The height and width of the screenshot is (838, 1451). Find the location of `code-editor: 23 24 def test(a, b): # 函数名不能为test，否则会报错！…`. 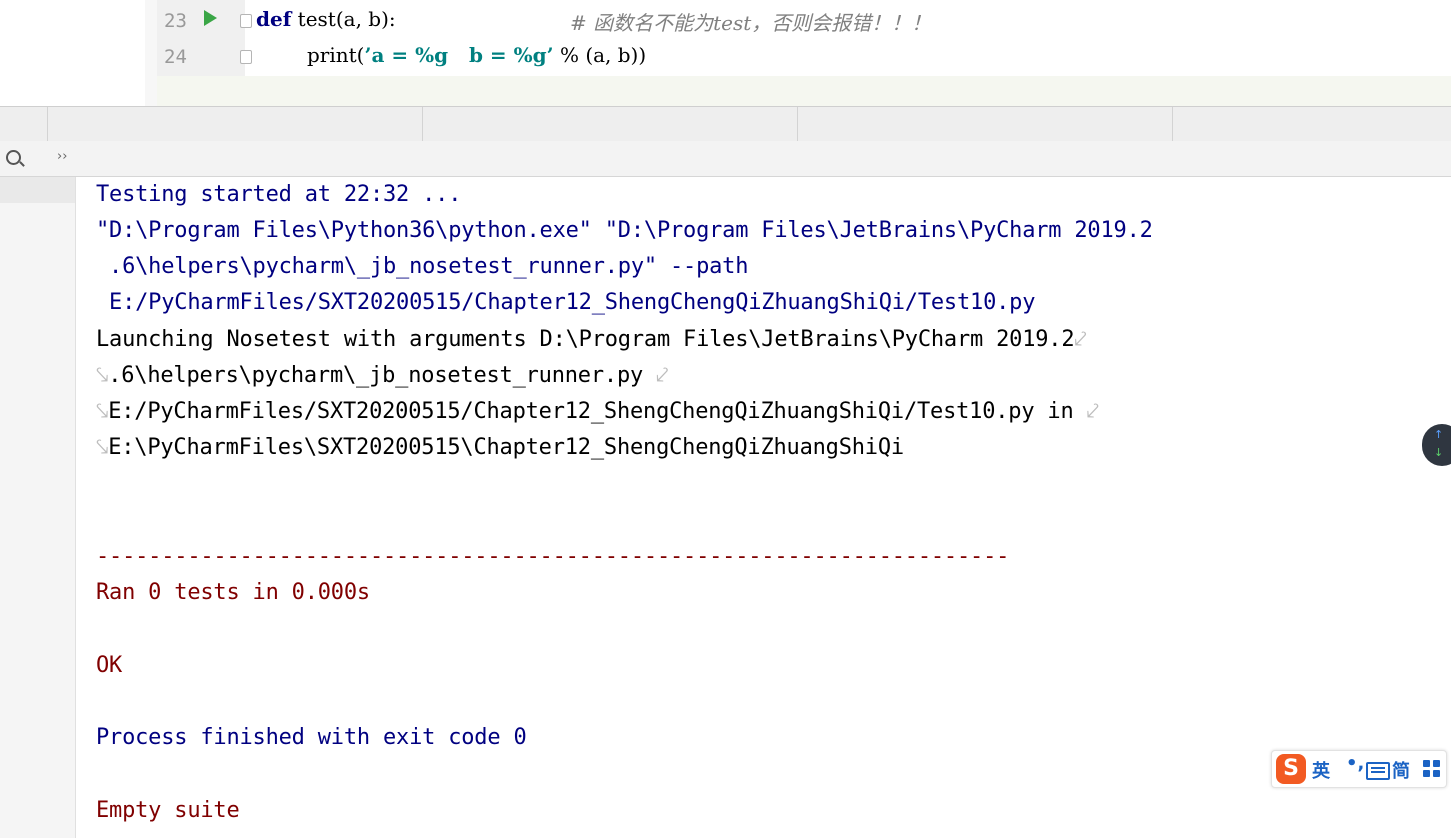

code-editor: 23 24 def test(a, b): # 函数名不能为test，否则会报错！… is located at coordinates (725, 53).